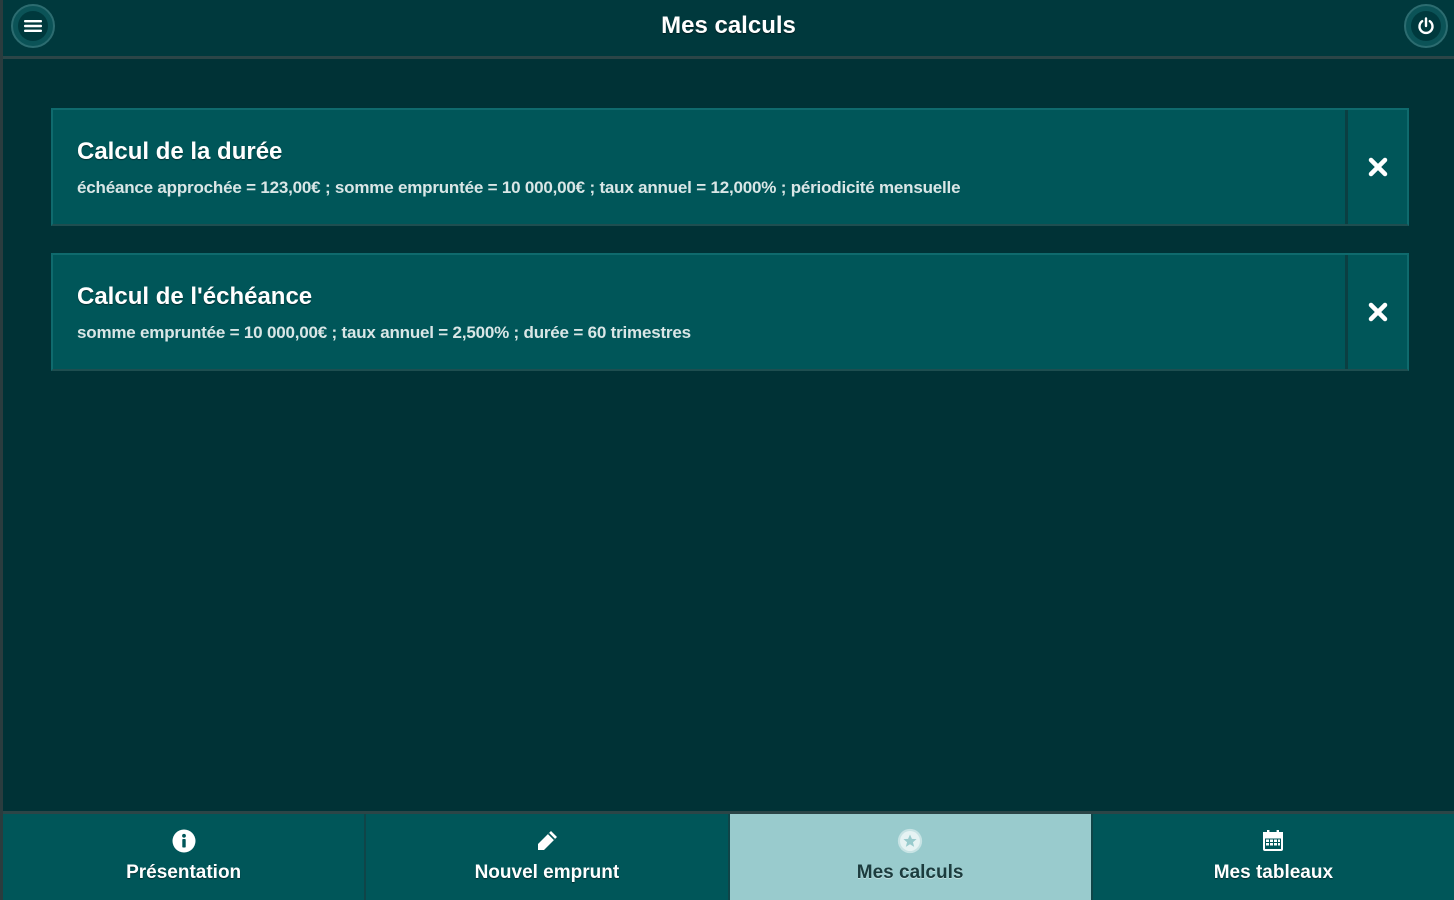 The width and height of the screenshot is (1454, 900). I want to click on bottom-navigation: Présentation Nouvel emprunt Mes calculs, so click(728, 855).